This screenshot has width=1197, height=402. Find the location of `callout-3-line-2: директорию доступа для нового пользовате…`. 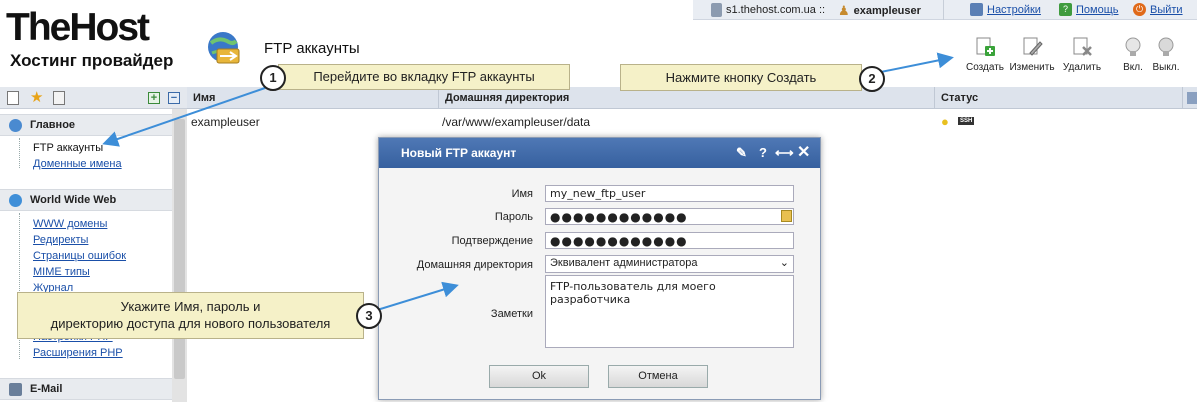

callout-3-line-2: директорию доступа для нового пользовате… is located at coordinates (190, 323).